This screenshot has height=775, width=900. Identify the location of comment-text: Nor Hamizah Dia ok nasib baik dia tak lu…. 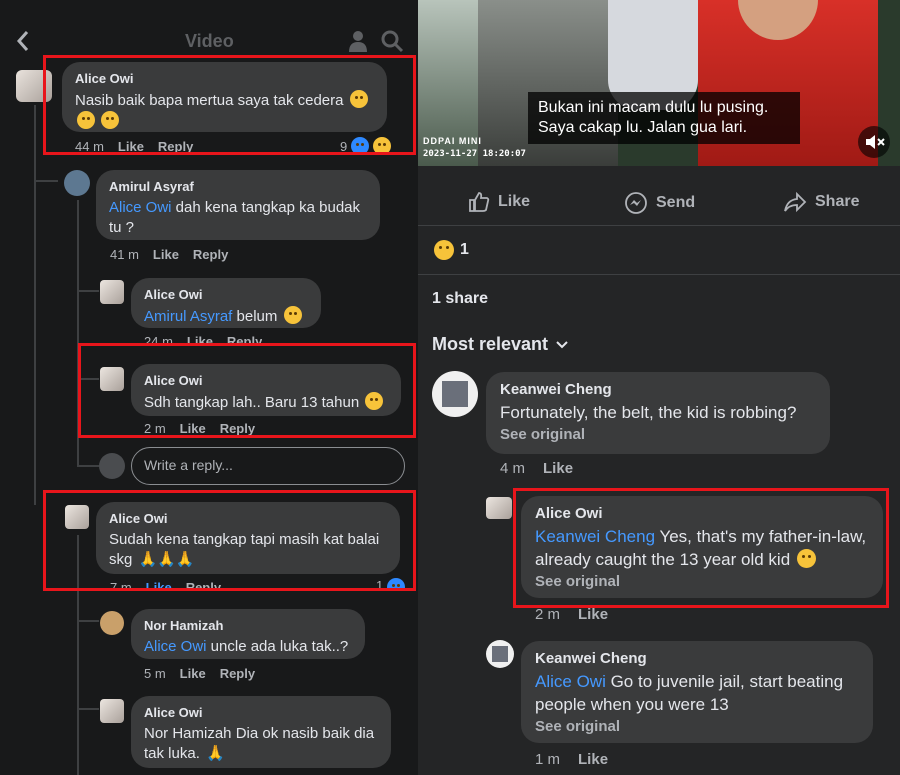
(259, 743).